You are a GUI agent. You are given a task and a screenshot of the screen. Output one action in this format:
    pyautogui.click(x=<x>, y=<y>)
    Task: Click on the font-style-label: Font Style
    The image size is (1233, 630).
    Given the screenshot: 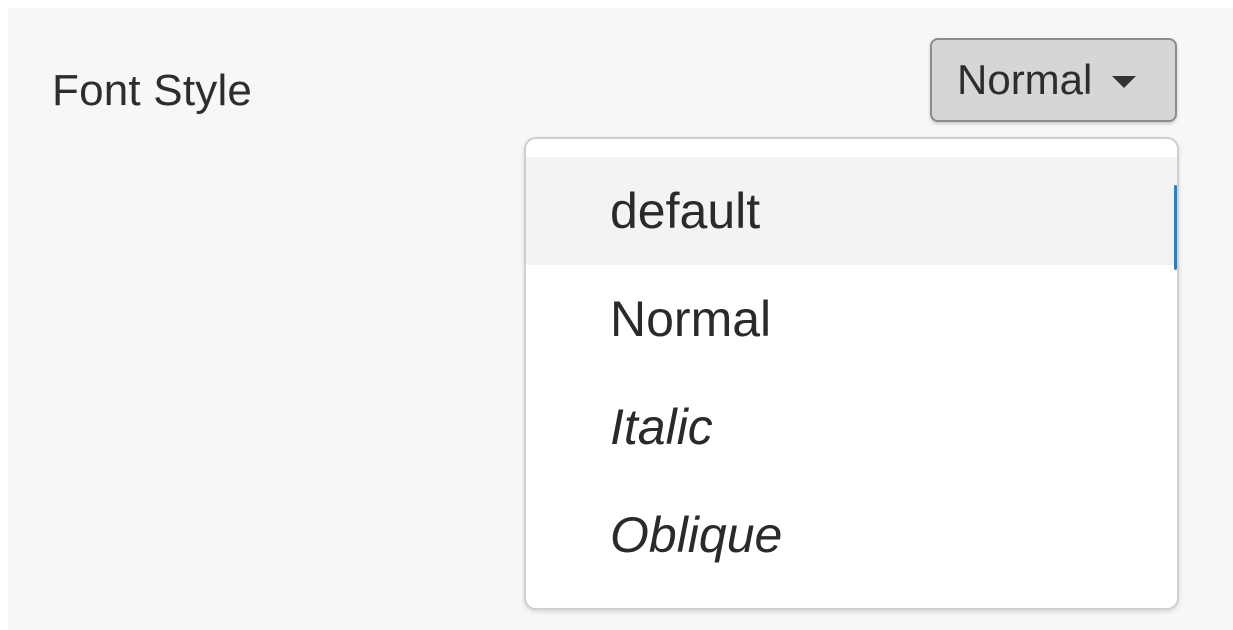 What is the action you would take?
    pyautogui.click(x=152, y=90)
    